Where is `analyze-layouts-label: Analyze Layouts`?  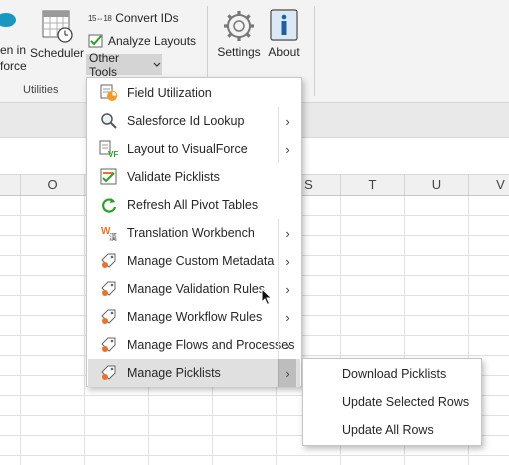
analyze-layouts-label: Analyze Layouts is located at coordinates (152, 41).